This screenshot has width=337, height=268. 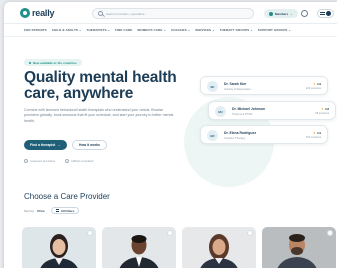 What do you see at coordinates (236, 30) in the screenshot?
I see `nav-item-therapy-groups: THERAPY GROUPS ⌄` at bounding box center [236, 30].